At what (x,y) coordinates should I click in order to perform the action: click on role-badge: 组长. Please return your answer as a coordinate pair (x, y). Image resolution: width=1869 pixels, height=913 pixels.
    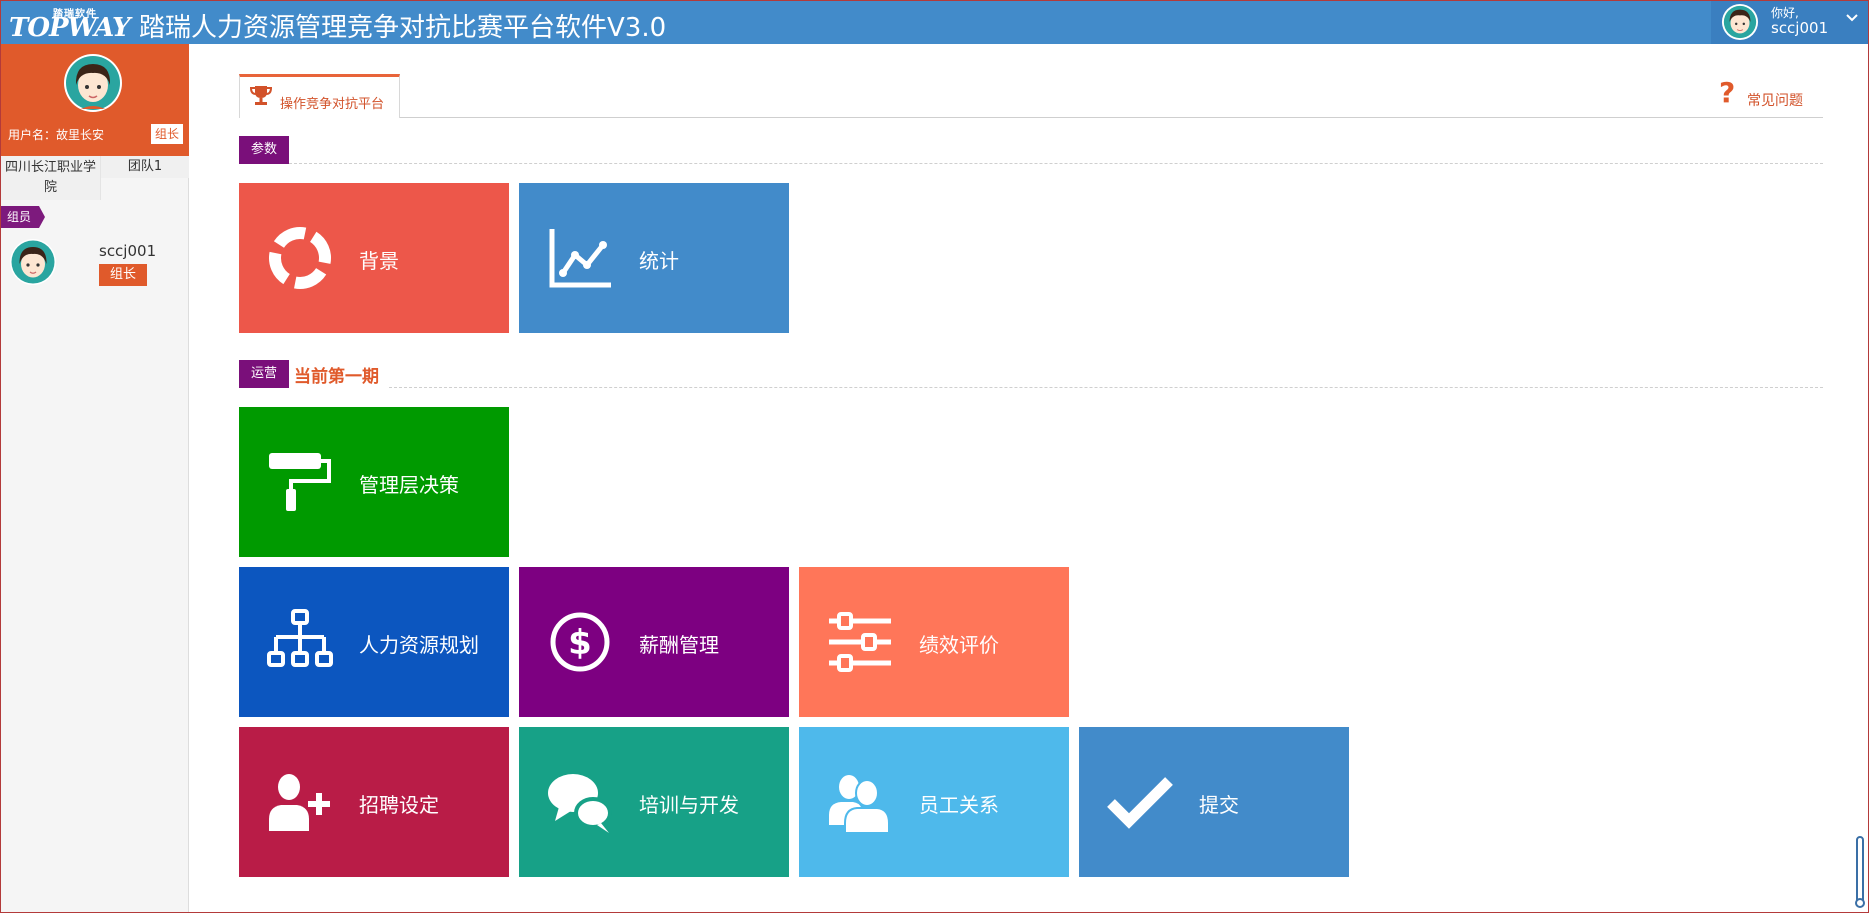
    Looking at the image, I should click on (167, 134).